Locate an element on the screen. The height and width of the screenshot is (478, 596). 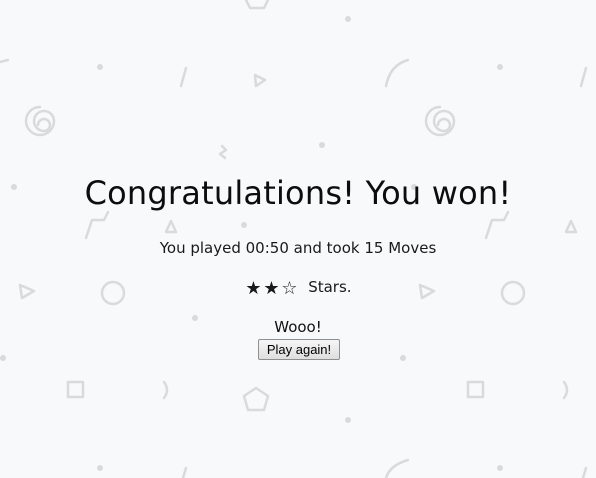
win-title: Congratulations! You won! is located at coordinates (298, 193).